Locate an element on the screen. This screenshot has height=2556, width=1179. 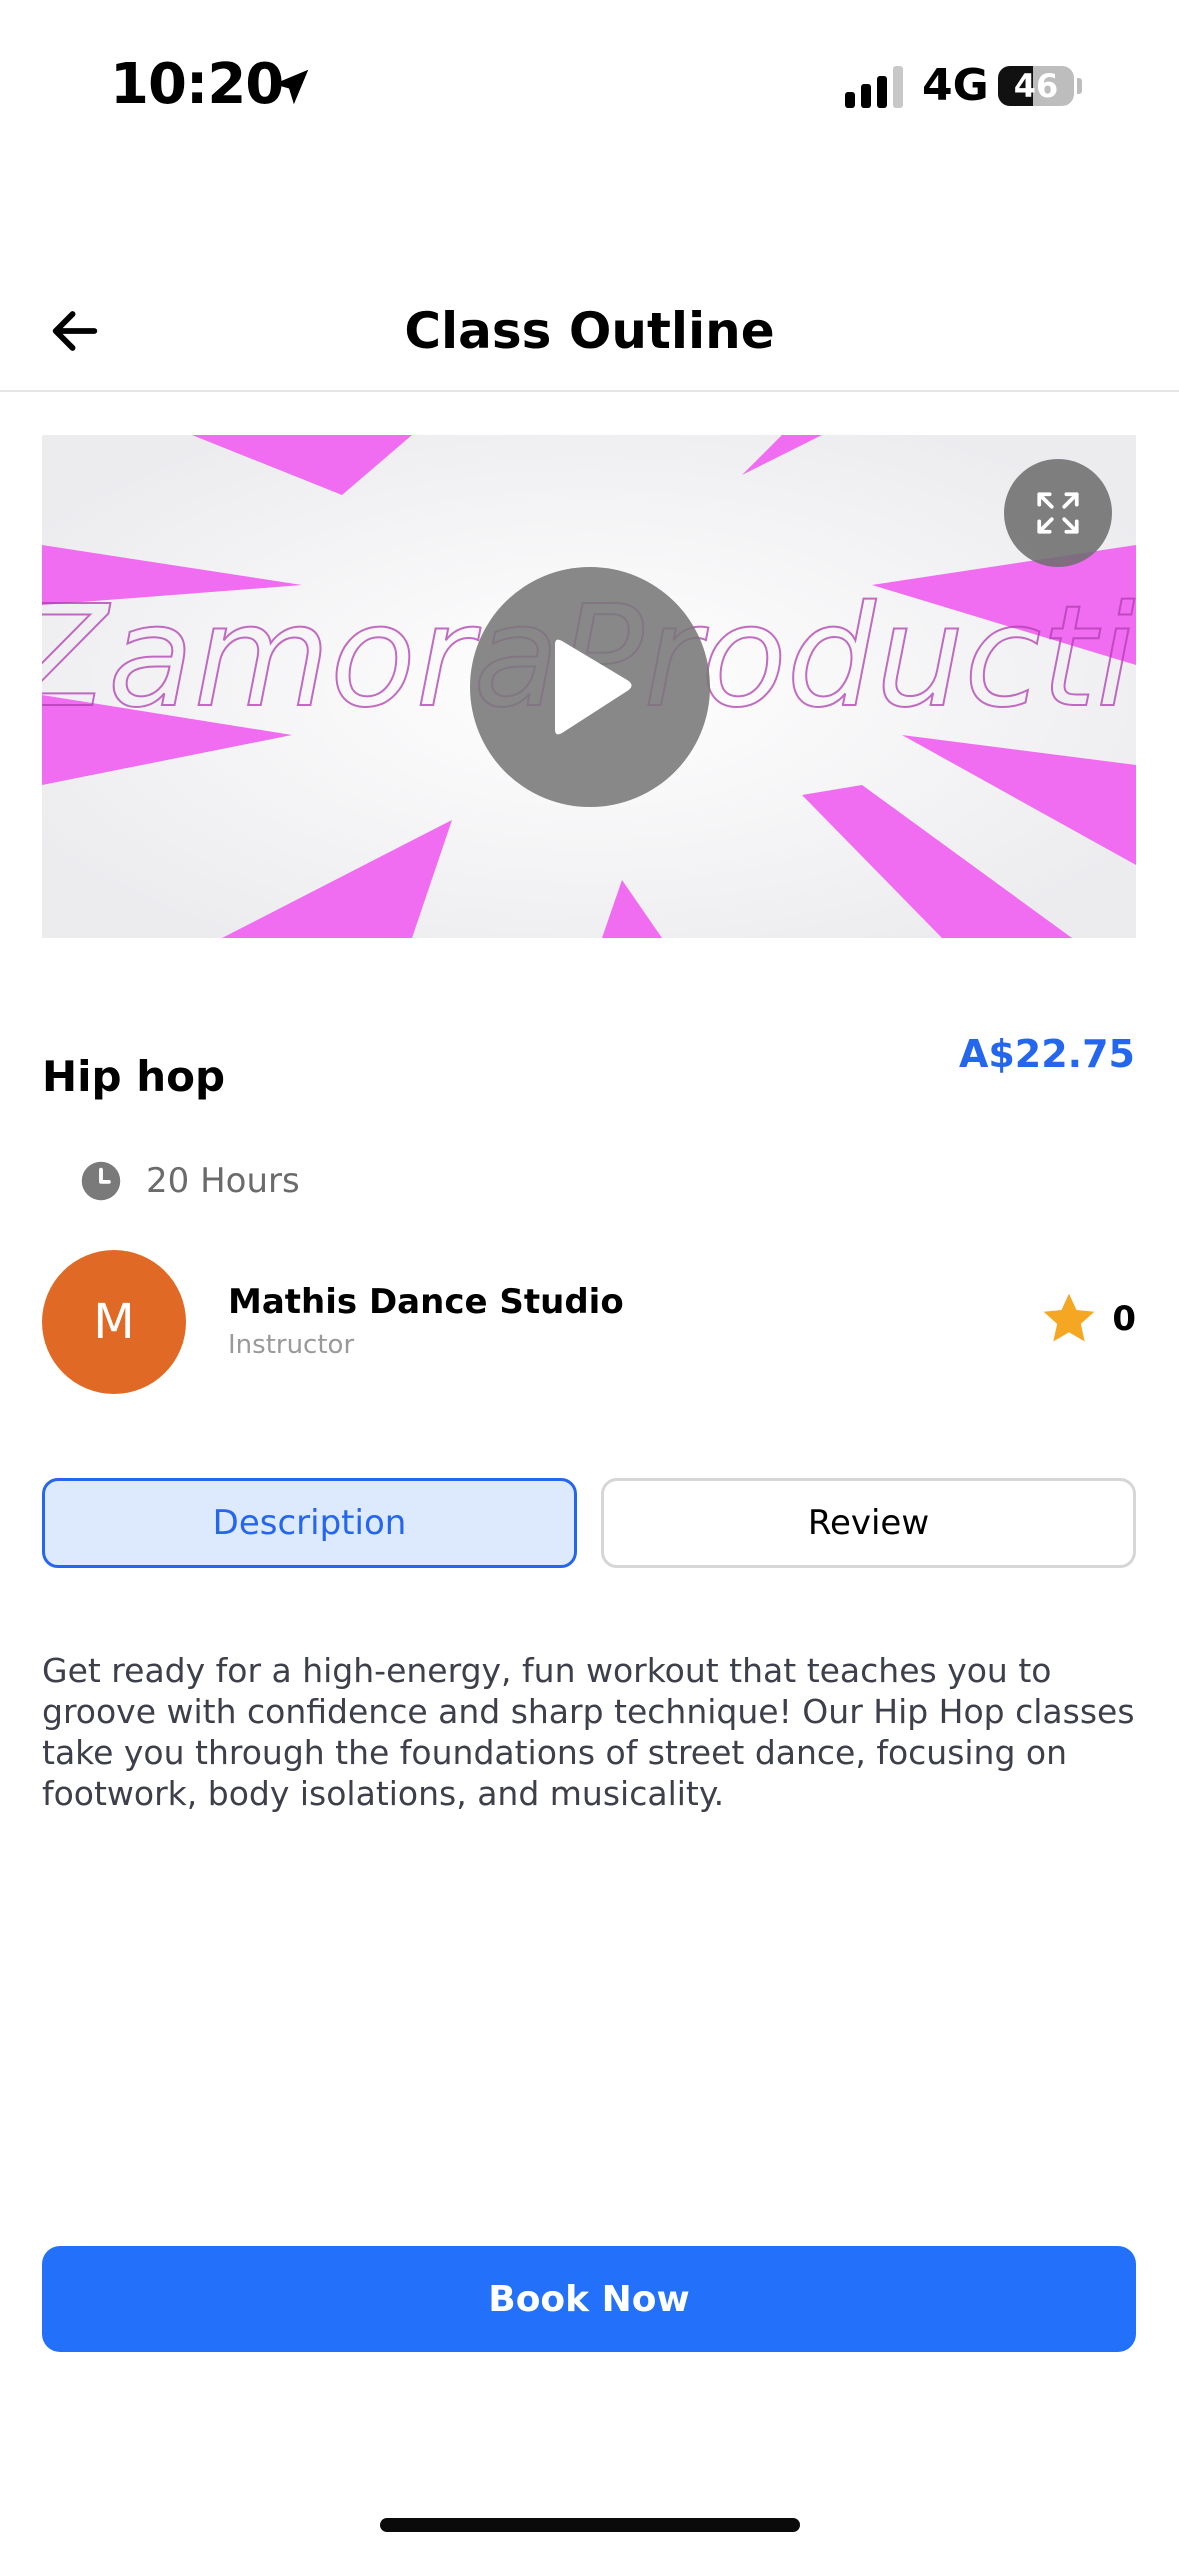
instructor-name: Mathis Dance Studio is located at coordinates (426, 1302).